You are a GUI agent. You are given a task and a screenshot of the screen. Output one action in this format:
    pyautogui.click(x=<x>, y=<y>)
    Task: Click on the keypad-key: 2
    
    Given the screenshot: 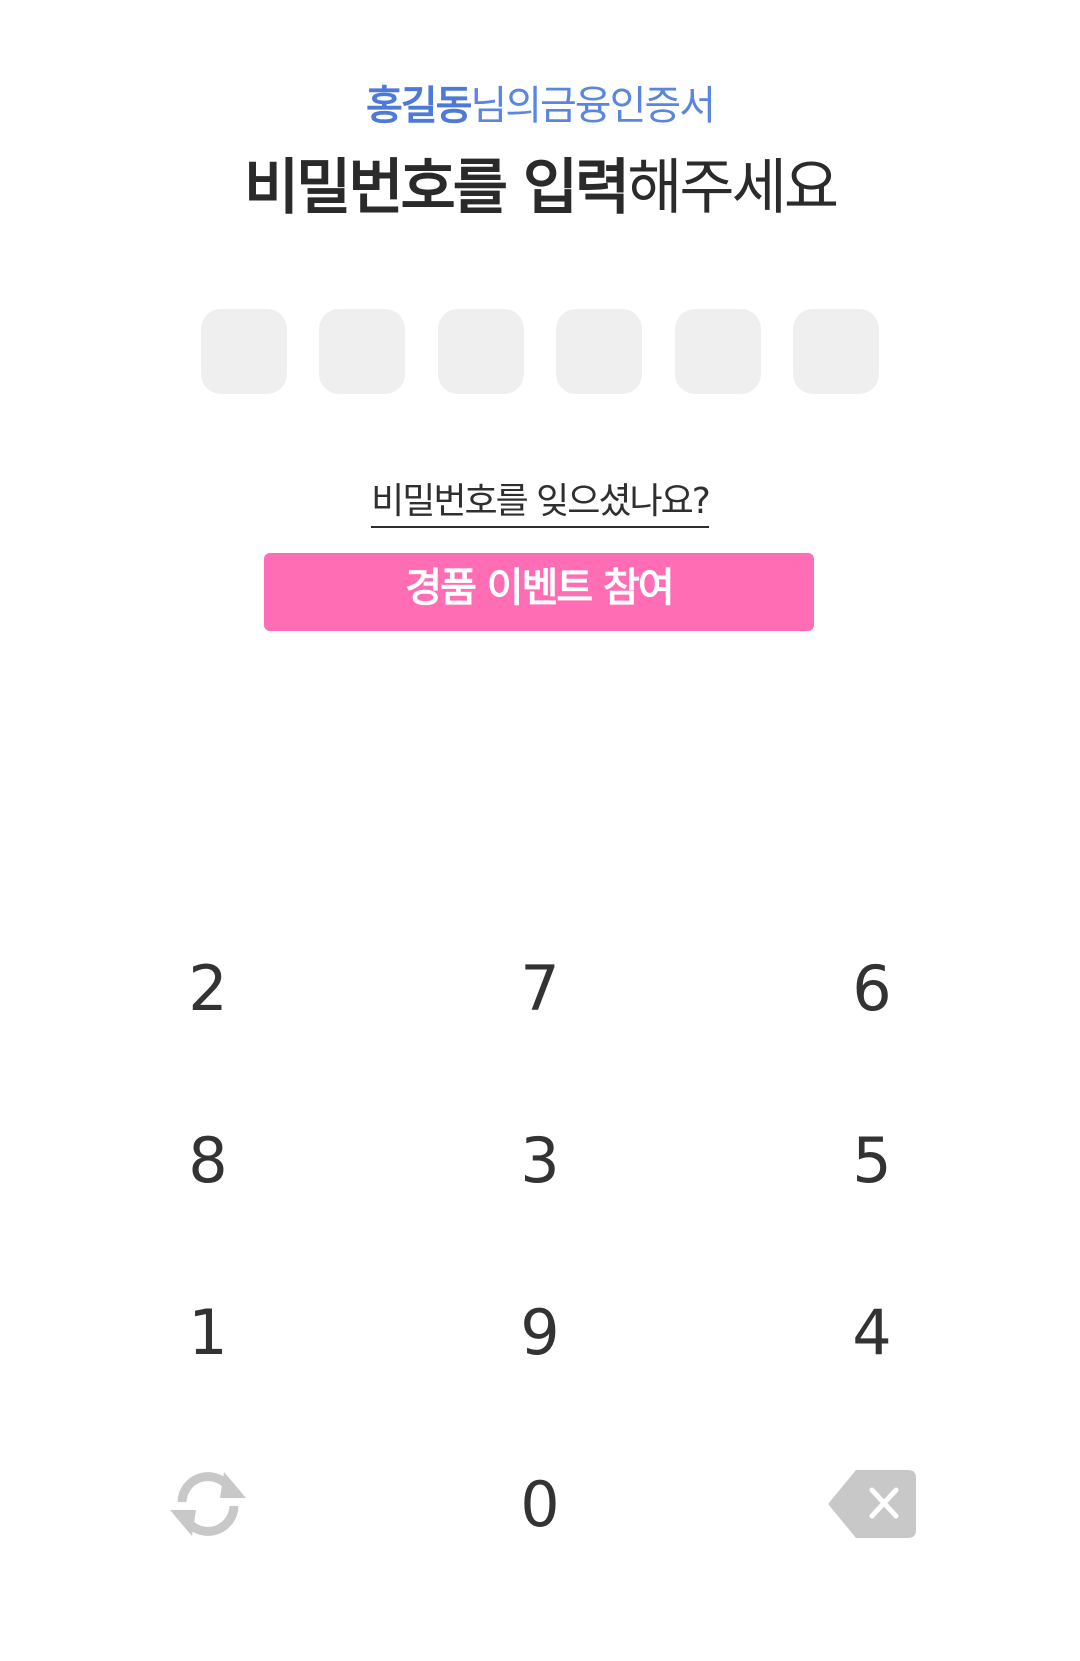 What is the action you would take?
    pyautogui.click(x=208, y=988)
    